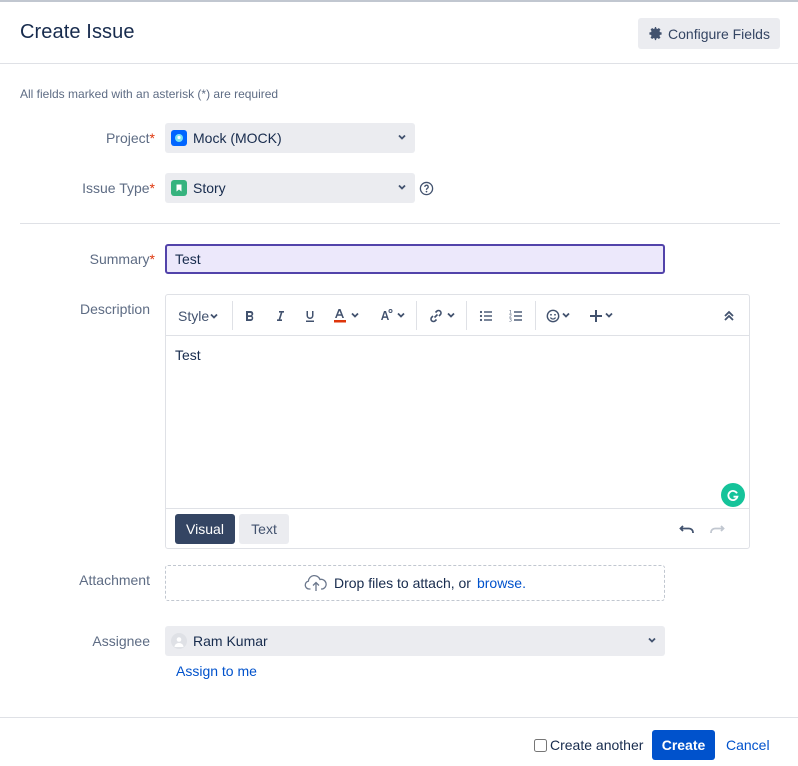  What do you see at coordinates (290, 188) in the screenshot?
I see `issue-type-select: Story` at bounding box center [290, 188].